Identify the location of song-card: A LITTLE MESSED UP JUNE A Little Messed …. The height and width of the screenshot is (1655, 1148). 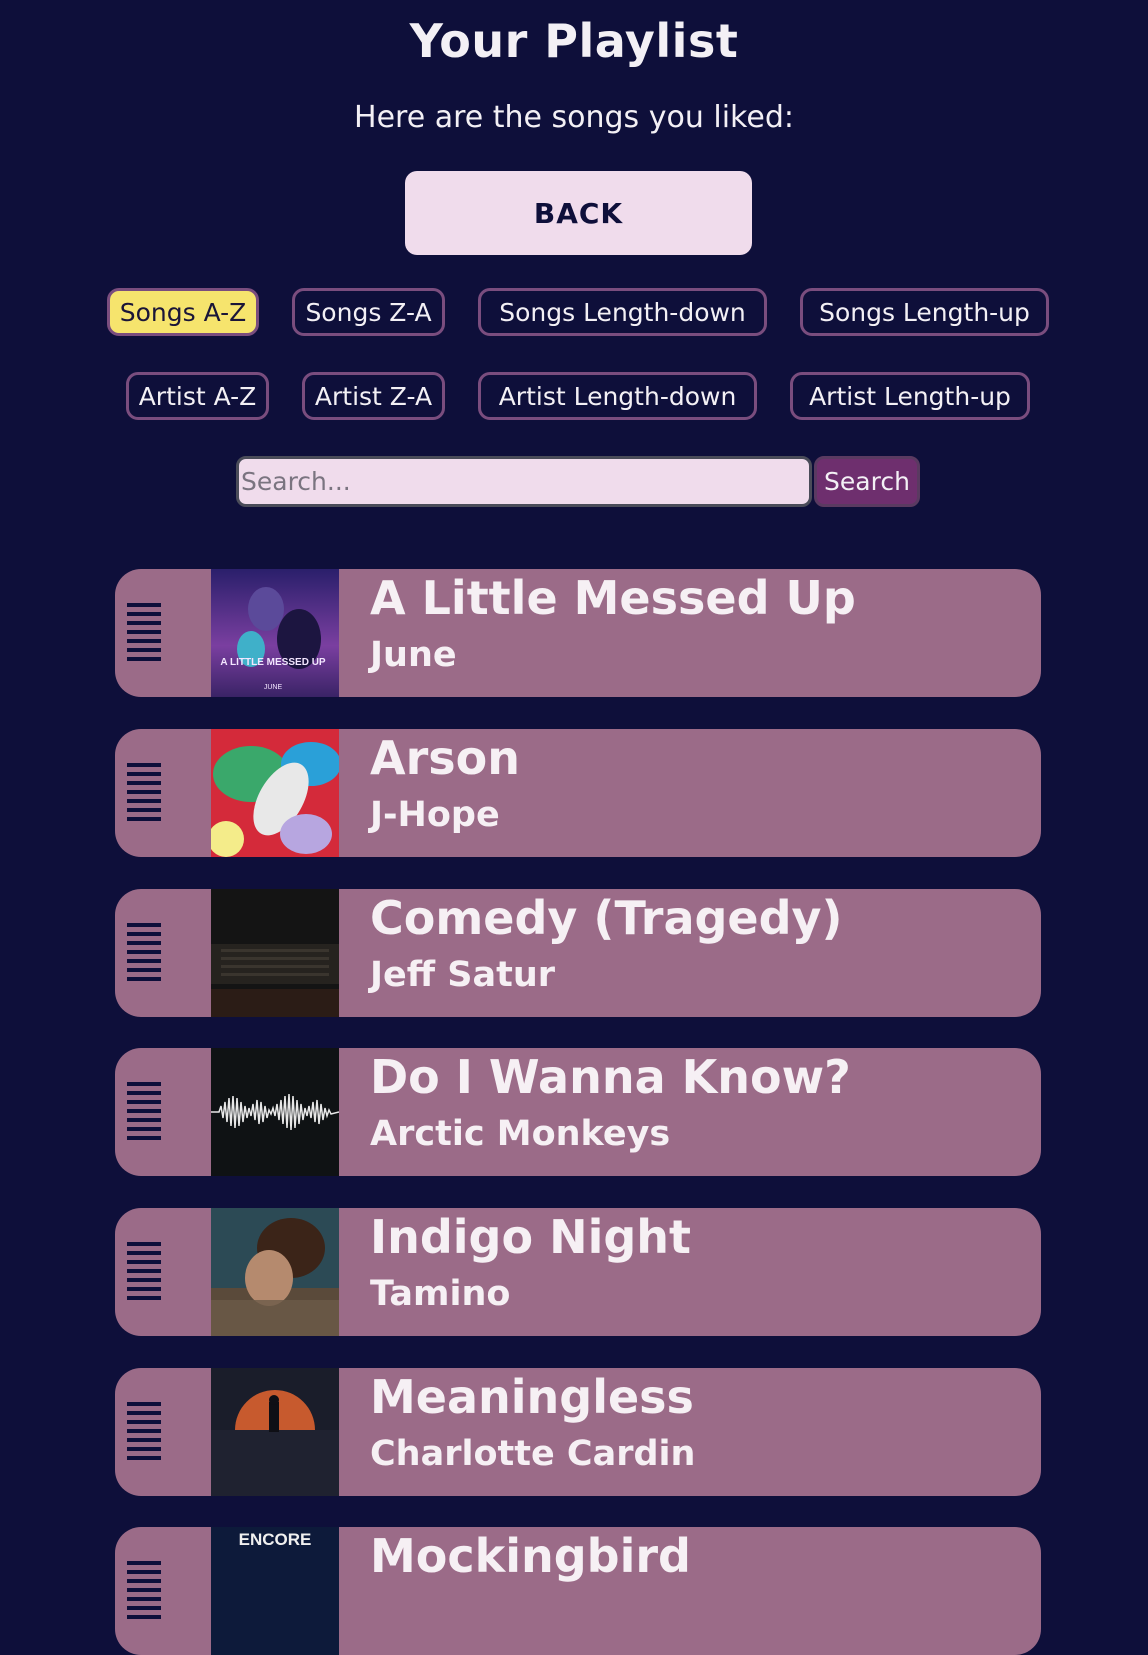
(578, 633).